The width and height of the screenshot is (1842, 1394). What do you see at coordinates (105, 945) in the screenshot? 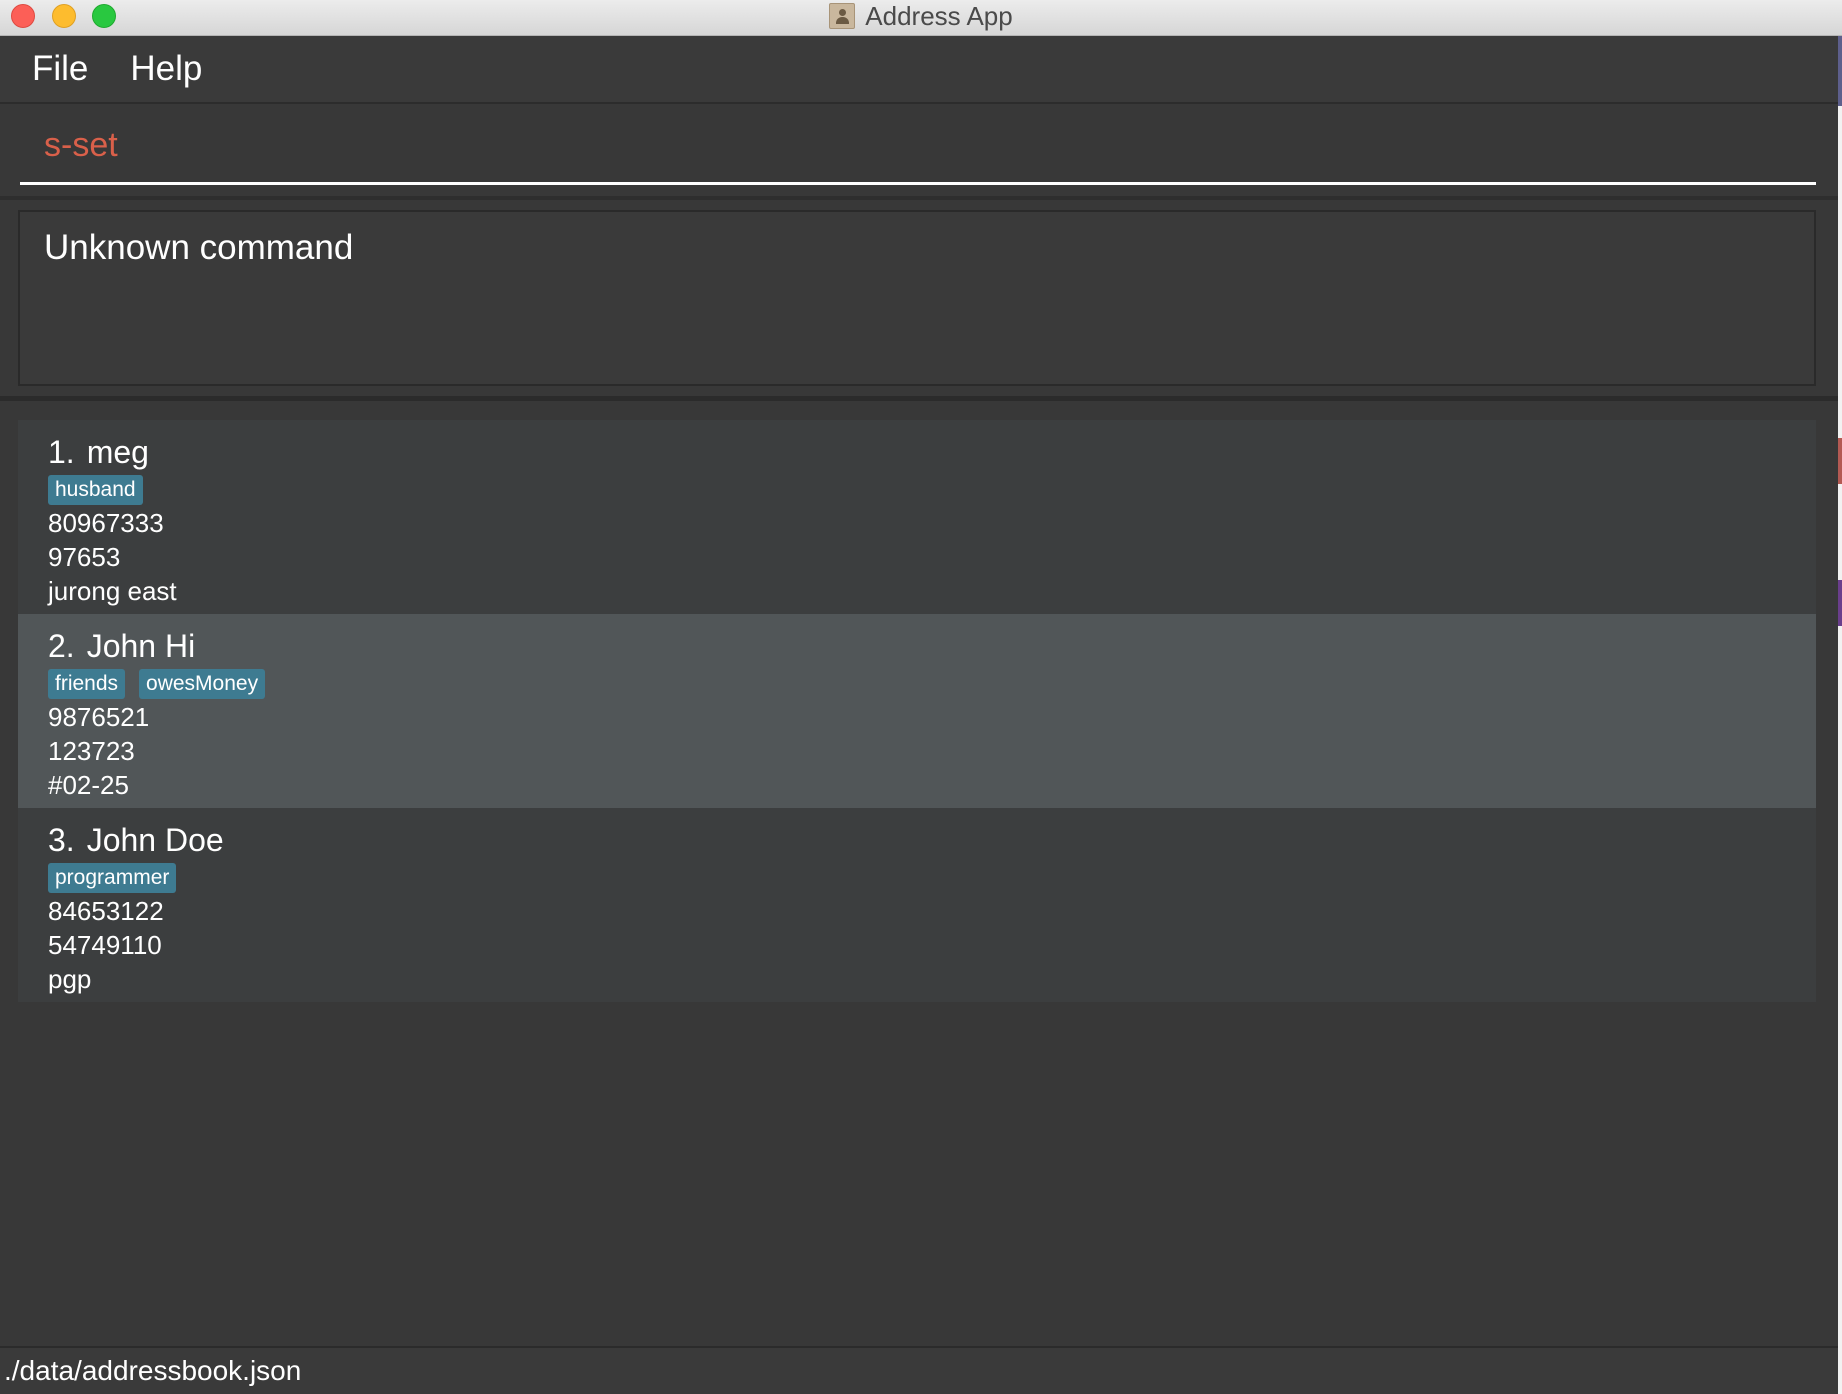
I see `person-secondary-field: 54749110` at bounding box center [105, 945].